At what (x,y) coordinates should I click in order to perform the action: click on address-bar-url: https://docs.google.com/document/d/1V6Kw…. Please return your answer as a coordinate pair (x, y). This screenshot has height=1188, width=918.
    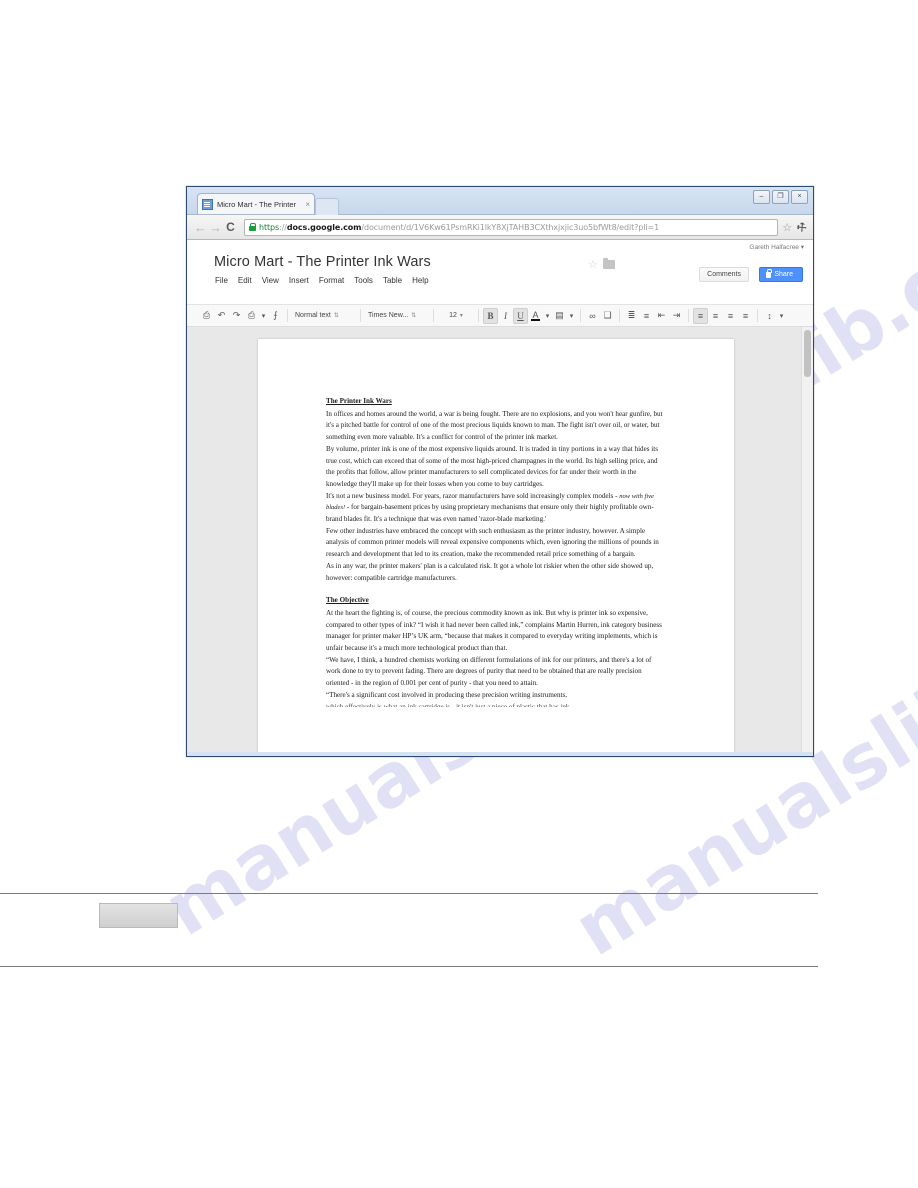
    Looking at the image, I should click on (459, 227).